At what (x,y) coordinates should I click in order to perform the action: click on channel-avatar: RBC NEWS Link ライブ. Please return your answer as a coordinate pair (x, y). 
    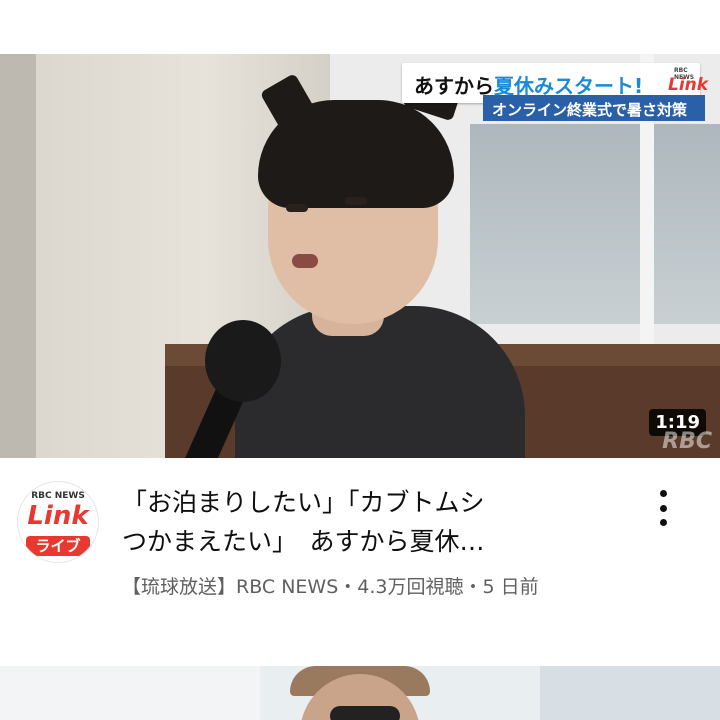
    Looking at the image, I should click on (58, 522).